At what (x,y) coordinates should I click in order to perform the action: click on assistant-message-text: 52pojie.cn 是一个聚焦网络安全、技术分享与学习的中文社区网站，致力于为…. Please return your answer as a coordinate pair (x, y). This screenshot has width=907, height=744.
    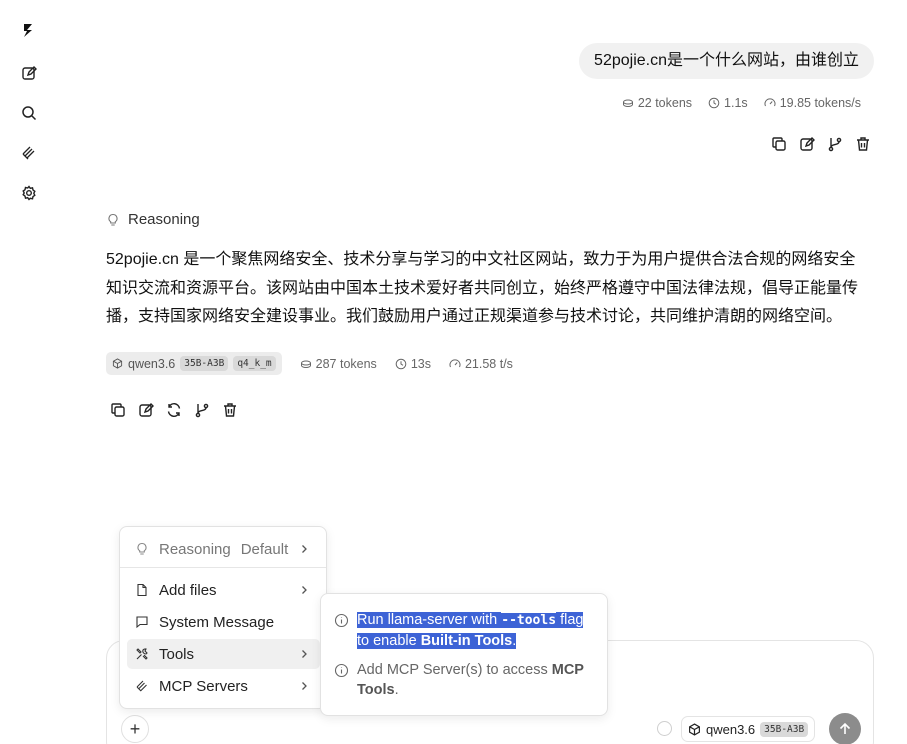
    Looking at the image, I should click on (482, 288).